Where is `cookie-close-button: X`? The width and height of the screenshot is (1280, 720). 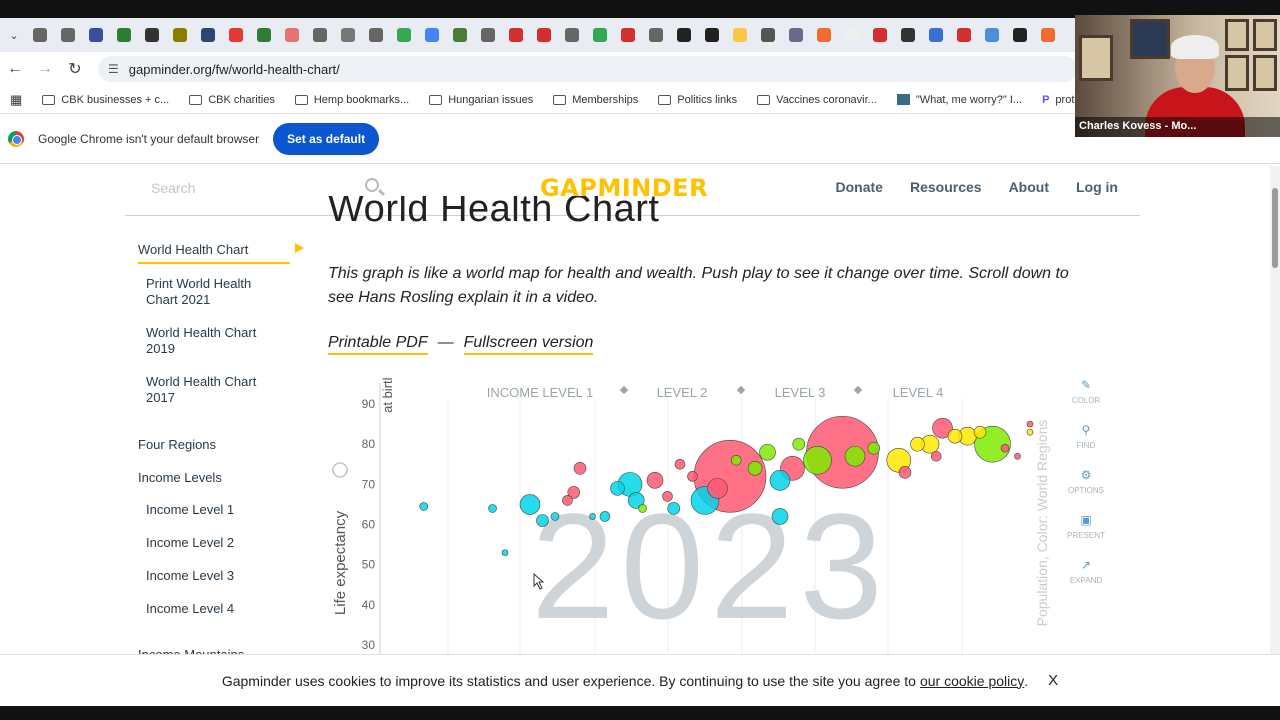 cookie-close-button: X is located at coordinates (1053, 680).